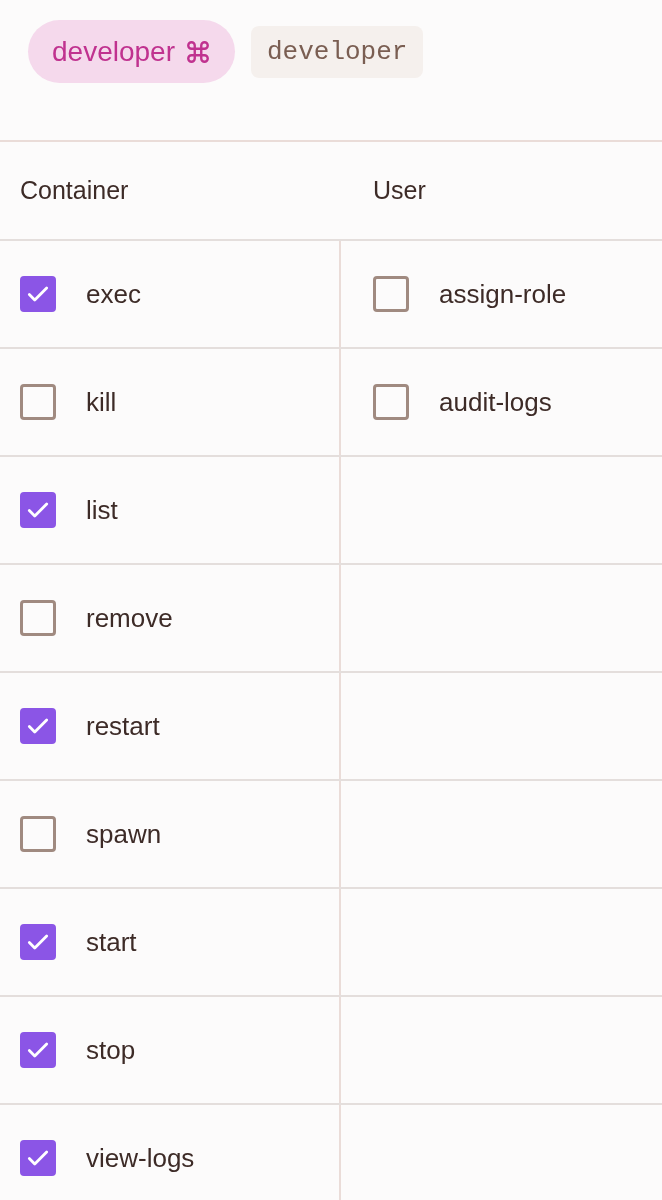  Describe the element at coordinates (111, 942) in the screenshot. I see `permission-label: start` at that location.